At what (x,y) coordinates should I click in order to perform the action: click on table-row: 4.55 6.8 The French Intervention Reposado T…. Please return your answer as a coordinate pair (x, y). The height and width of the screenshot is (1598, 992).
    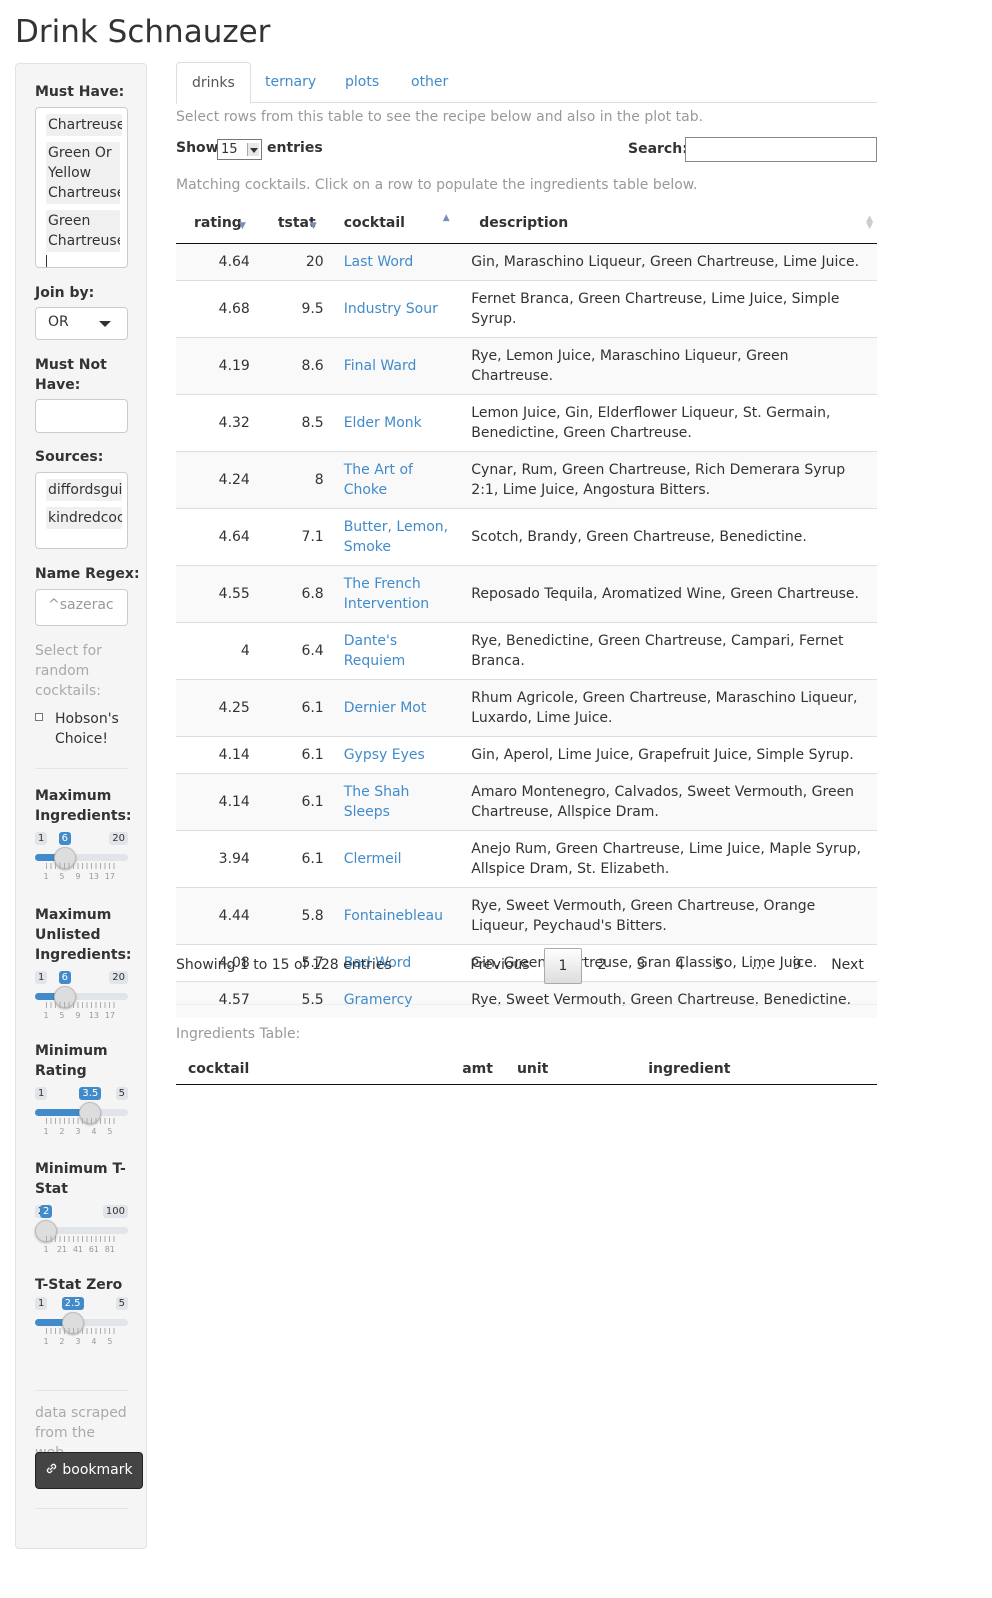
    Looking at the image, I should click on (526, 593).